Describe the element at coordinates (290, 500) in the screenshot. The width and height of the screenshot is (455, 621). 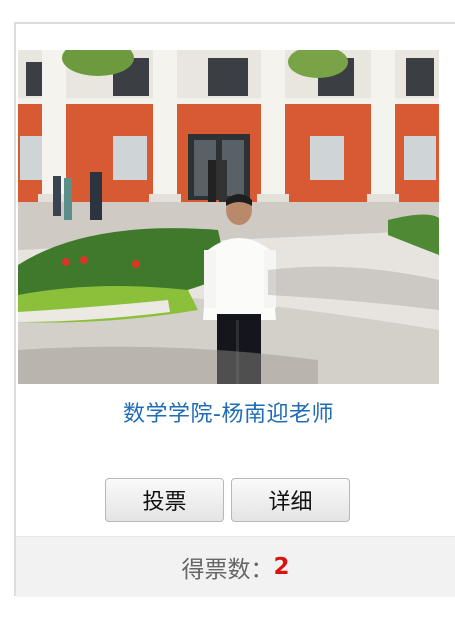
I see `detail-button: 详细` at that location.